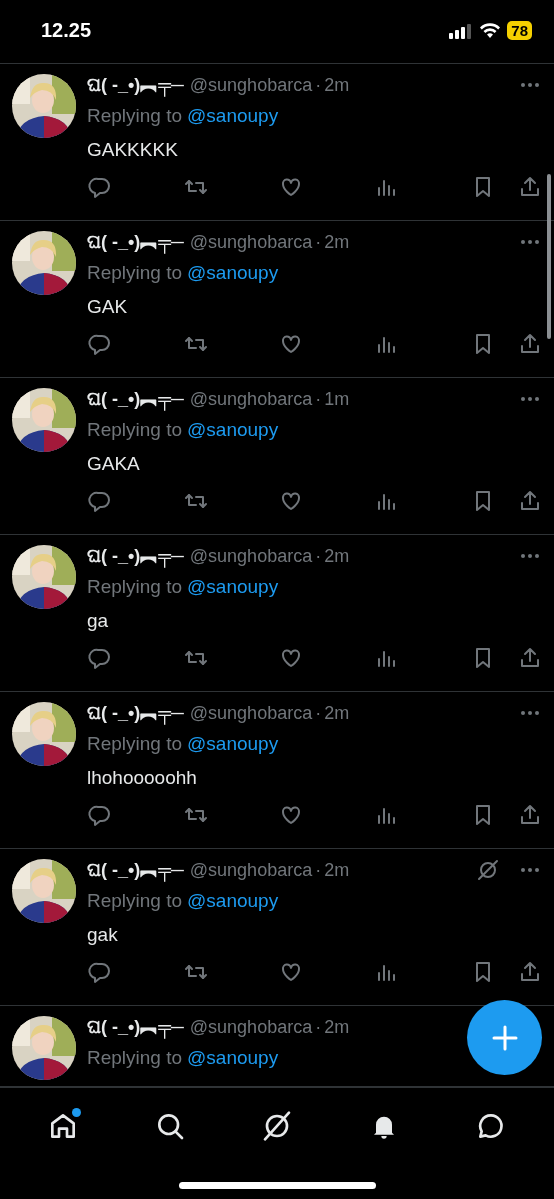 The image size is (554, 1199). I want to click on tweet: ଘ( -_•)︻╤─ @sunghobarca · 2m Replying to @sanoupy gak, so click(277, 927).